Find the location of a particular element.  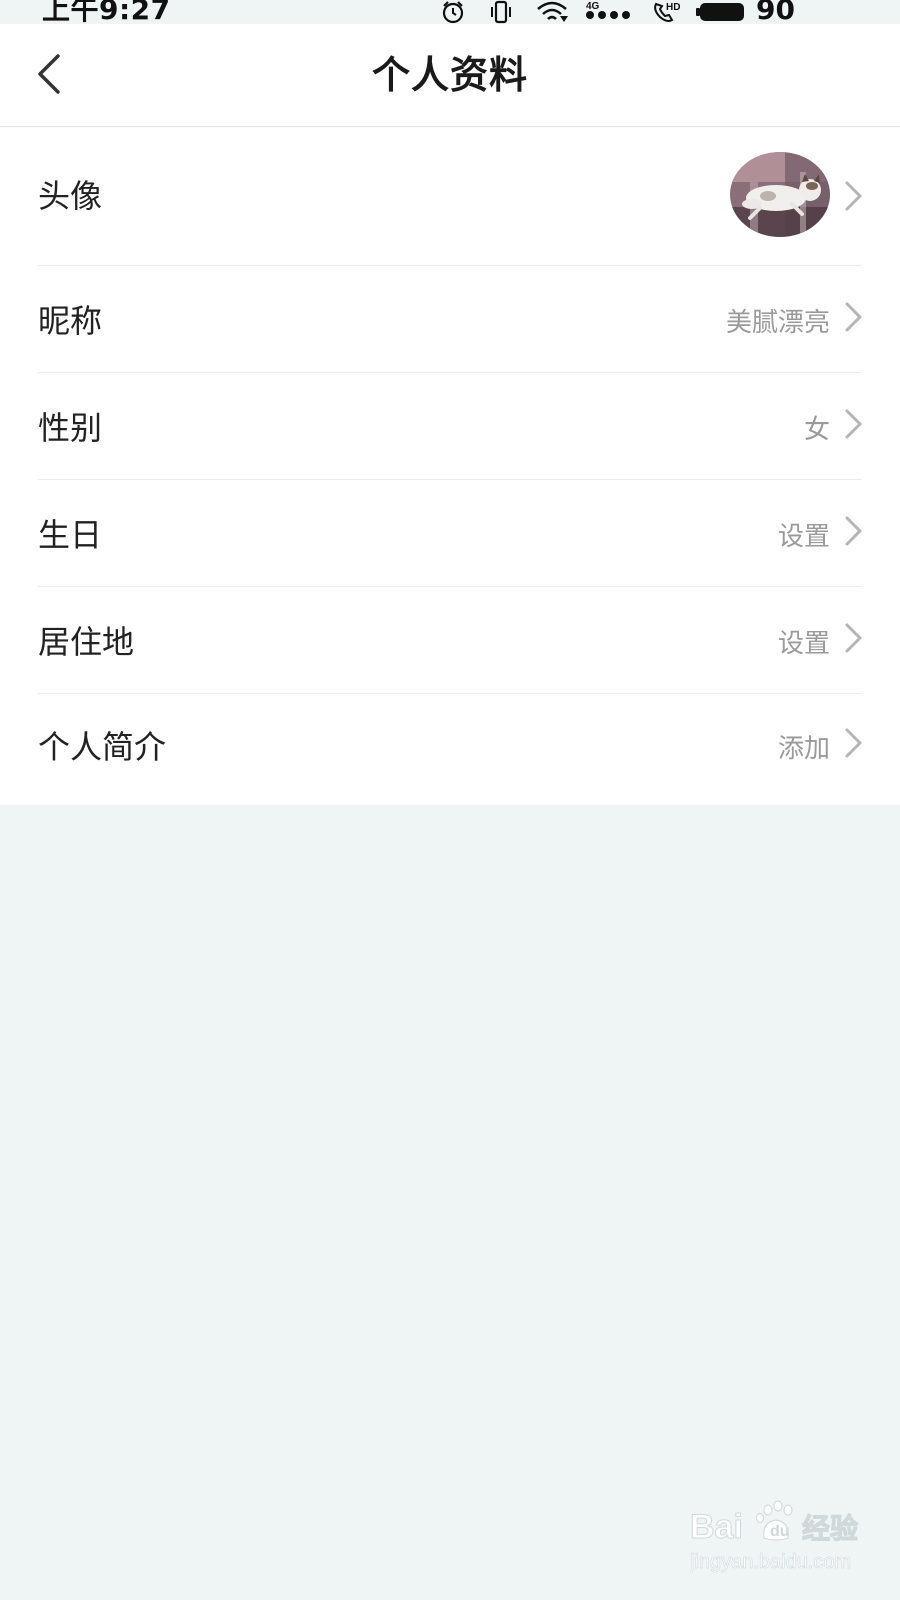

row-label-residence: 居住地 is located at coordinates (86, 642).